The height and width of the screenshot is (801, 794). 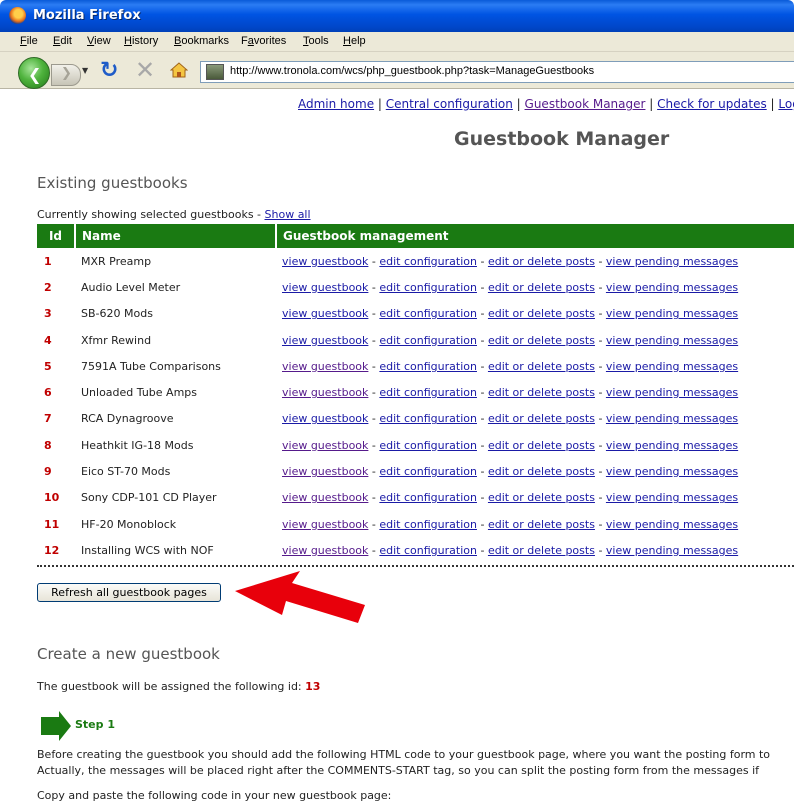 I want to click on window-title: Mozilla Firefox, so click(x=87, y=15).